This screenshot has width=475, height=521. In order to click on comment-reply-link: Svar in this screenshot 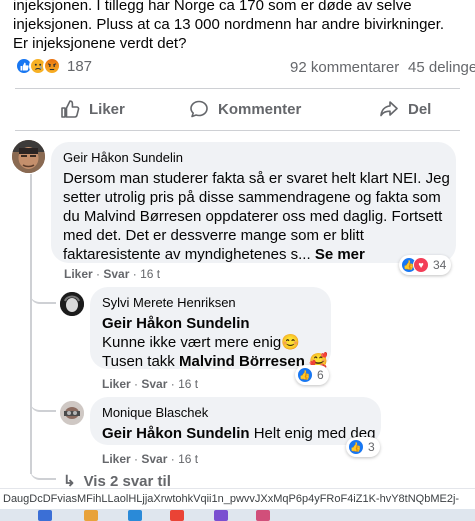, I will do `click(116, 274)`.